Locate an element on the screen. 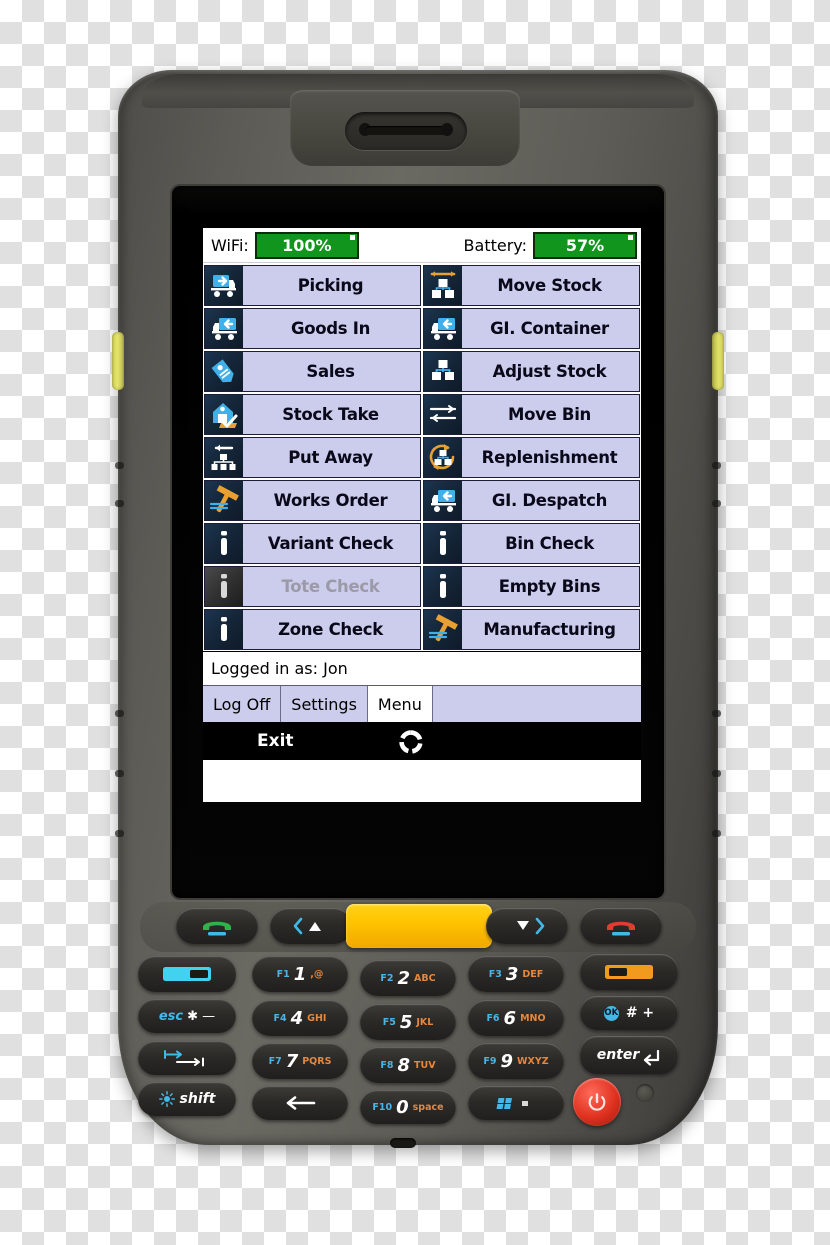 Image resolution: width=830 pixels, height=1245 pixels. menu-button-move-stock: Move Stock is located at coordinates (531, 285).